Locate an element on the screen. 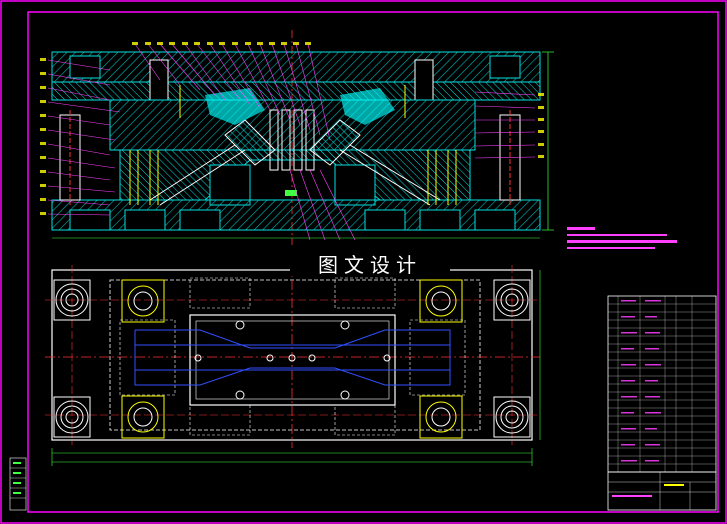 The image size is (727, 524). revision-strip is located at coordinates (18, 484).